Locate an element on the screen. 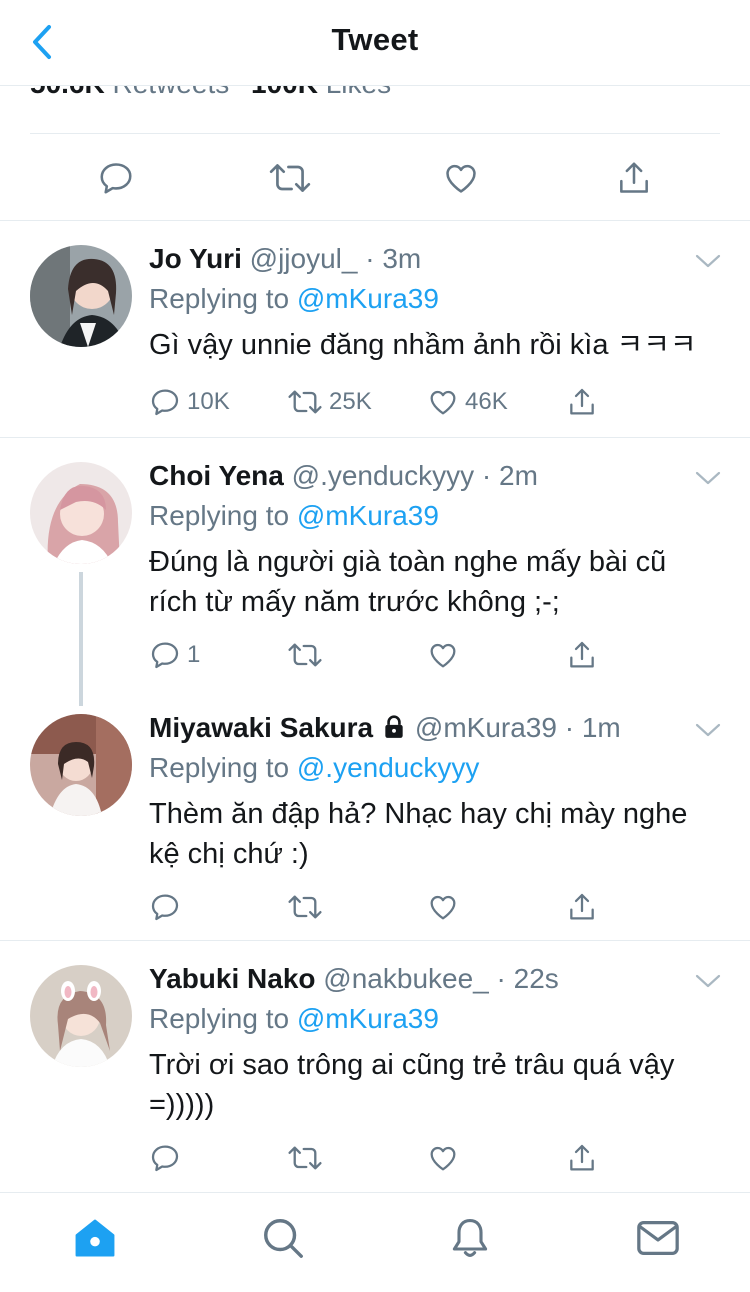 The image size is (750, 1292). tab-search is located at coordinates (283, 1238).